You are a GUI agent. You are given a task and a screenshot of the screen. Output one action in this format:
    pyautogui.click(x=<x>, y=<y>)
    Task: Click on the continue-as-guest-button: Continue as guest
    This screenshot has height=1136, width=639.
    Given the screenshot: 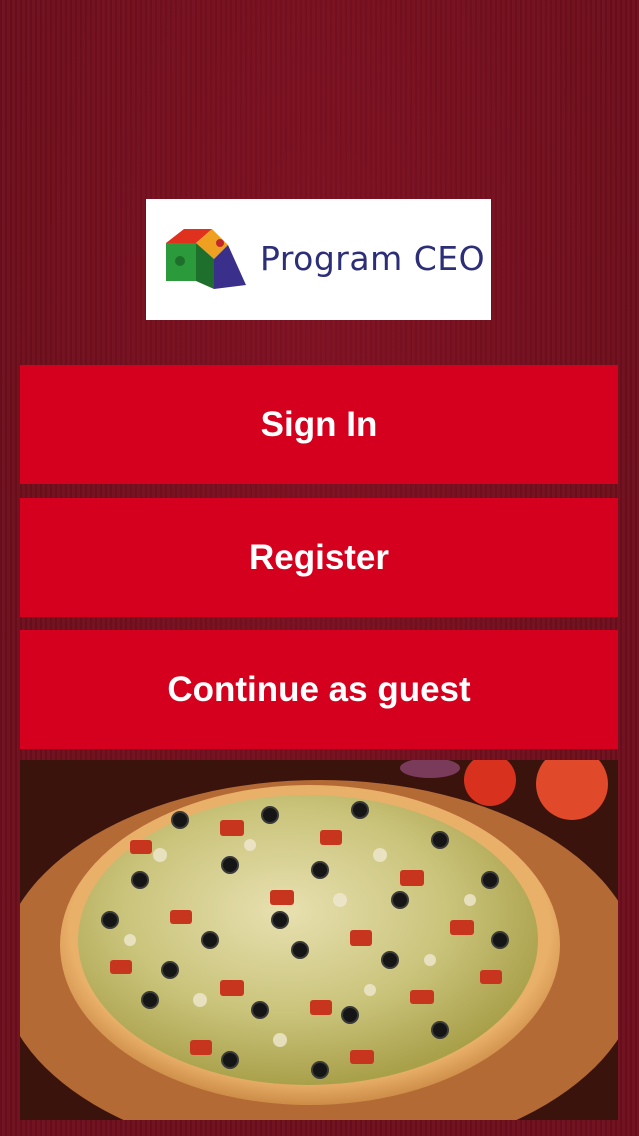 What is the action you would take?
    pyautogui.click(x=319, y=689)
    